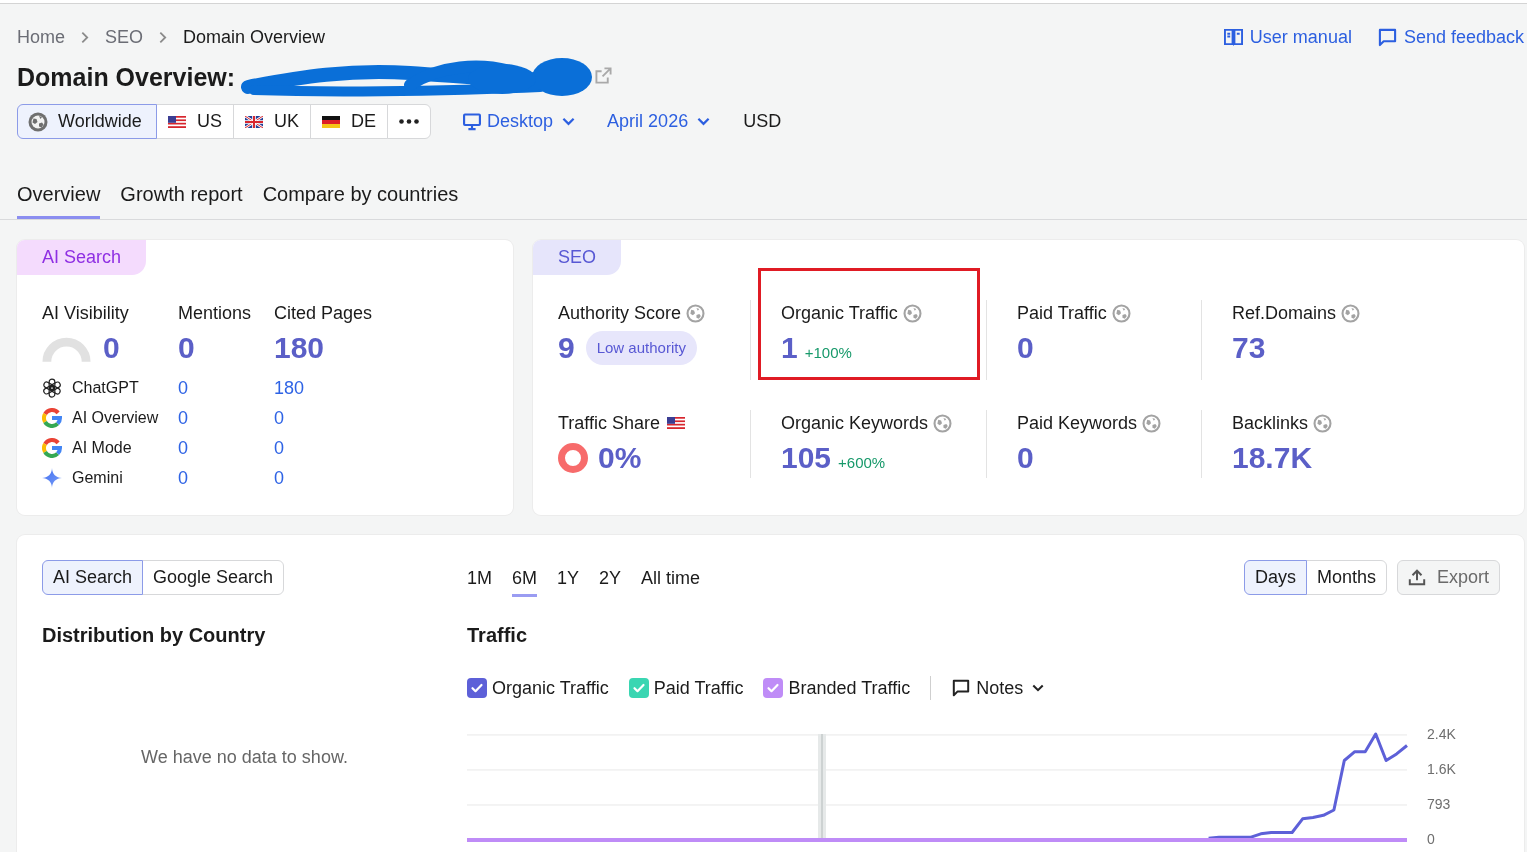 This screenshot has height=852, width=1527. Describe the element at coordinates (82, 257) in the screenshot. I see `card-tag: AI Search` at that location.